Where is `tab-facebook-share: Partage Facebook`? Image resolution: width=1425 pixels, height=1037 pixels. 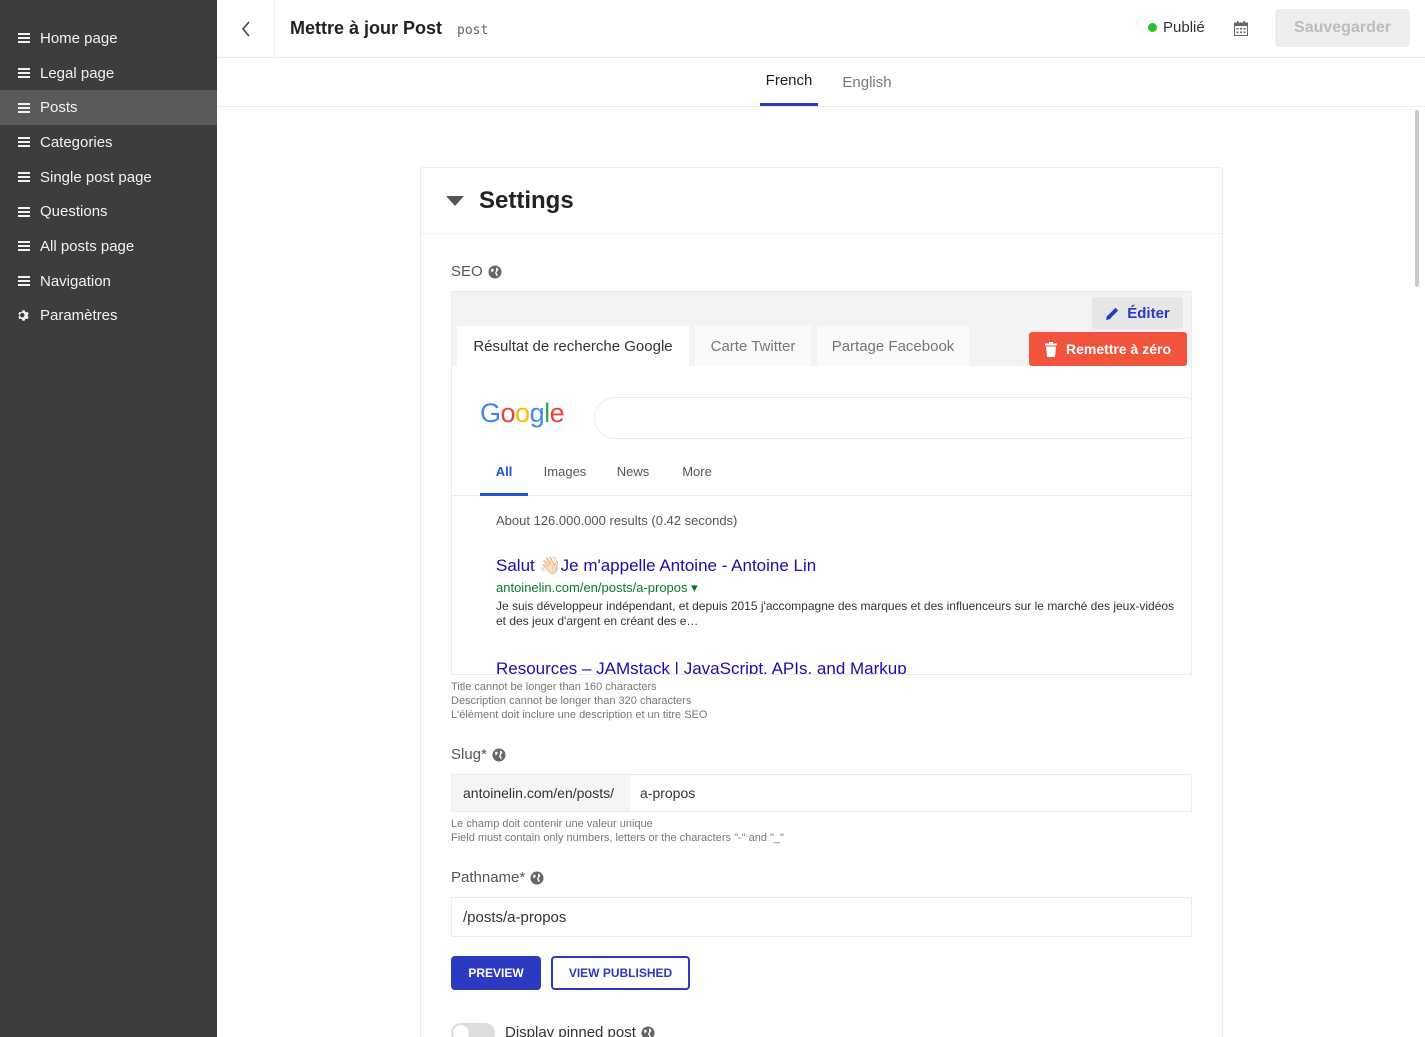
tab-facebook-share: Partage Facebook is located at coordinates (893, 346).